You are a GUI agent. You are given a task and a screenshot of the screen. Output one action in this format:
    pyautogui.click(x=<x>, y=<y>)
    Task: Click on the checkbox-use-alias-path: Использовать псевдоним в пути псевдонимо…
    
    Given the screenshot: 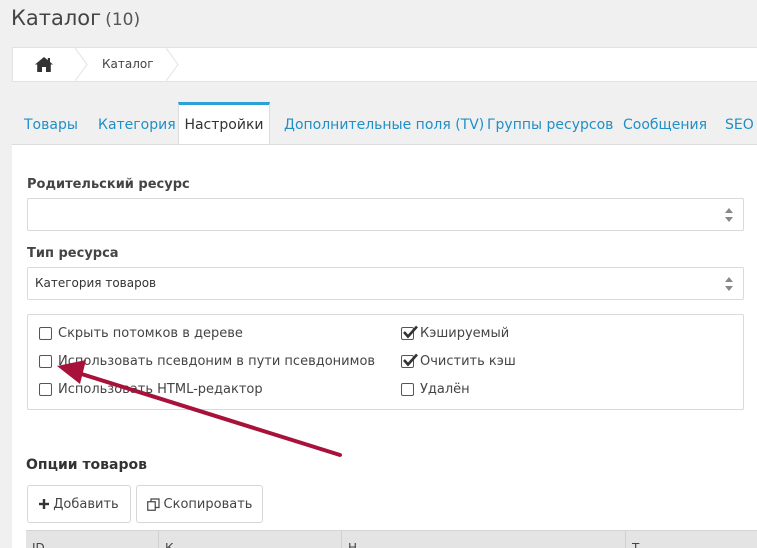 What is the action you would take?
    pyautogui.click(x=207, y=361)
    